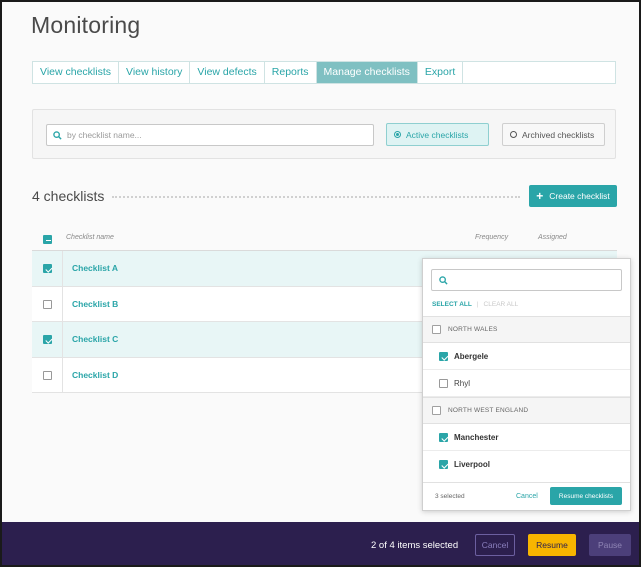 The width and height of the screenshot is (641, 567). What do you see at coordinates (558, 134) in the screenshot?
I see `archived-checklists-label: Archived checklists` at bounding box center [558, 134].